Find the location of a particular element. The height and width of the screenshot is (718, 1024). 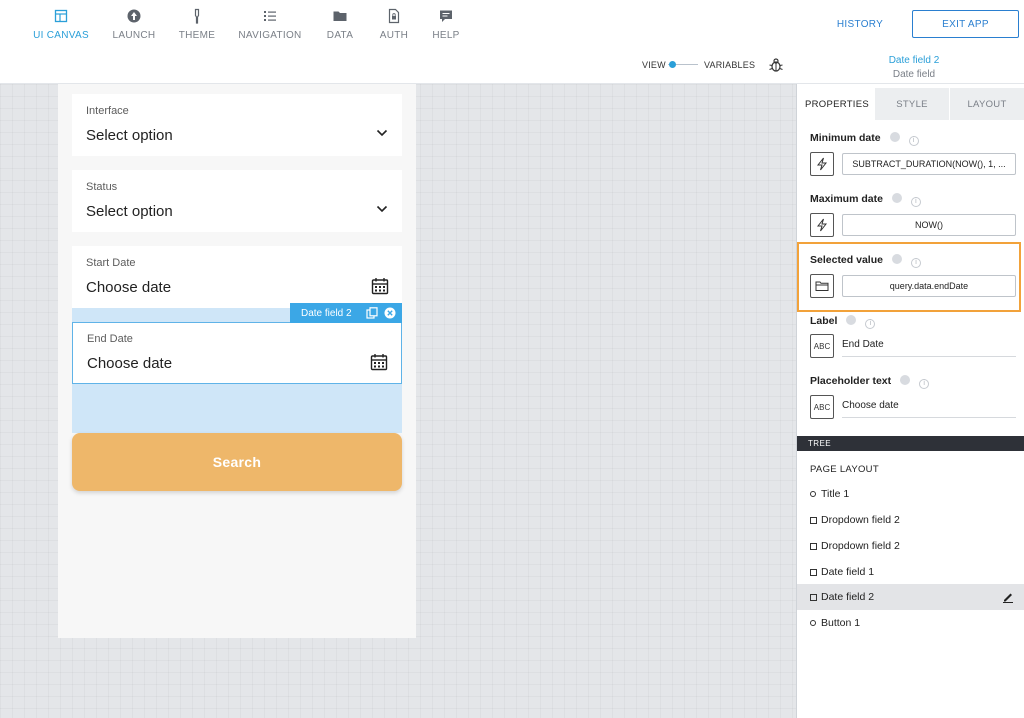

nav-label: DATA is located at coordinates (340, 35).